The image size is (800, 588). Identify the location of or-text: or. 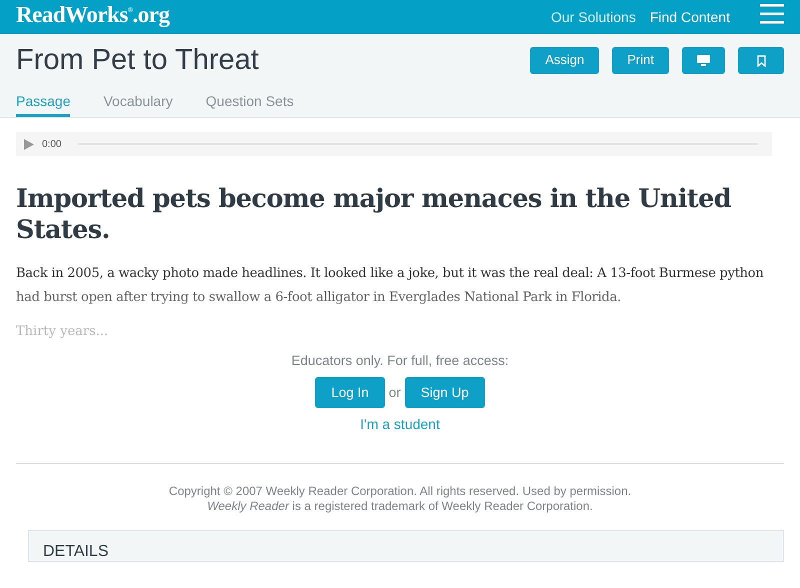
(394, 393).